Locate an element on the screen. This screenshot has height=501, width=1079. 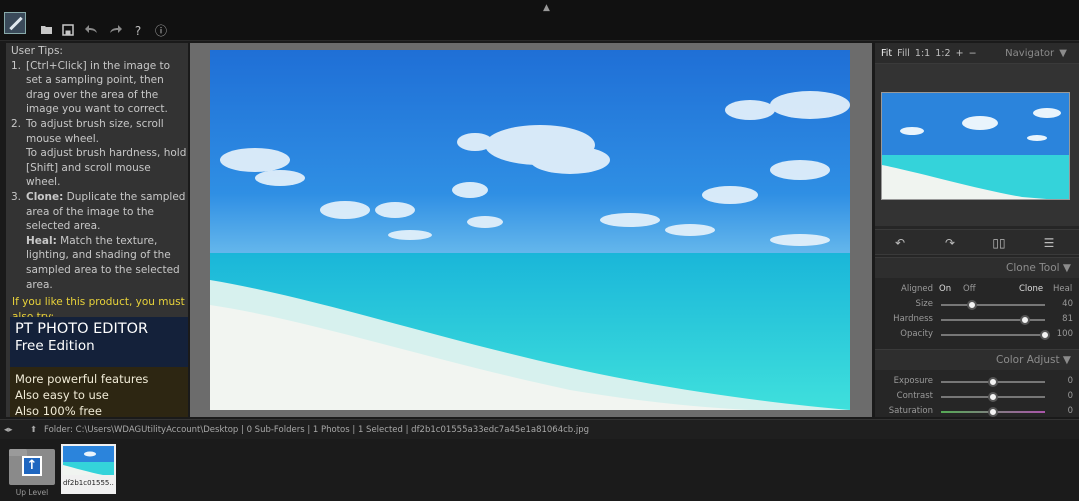
undo-icon is located at coordinates (91, 31).